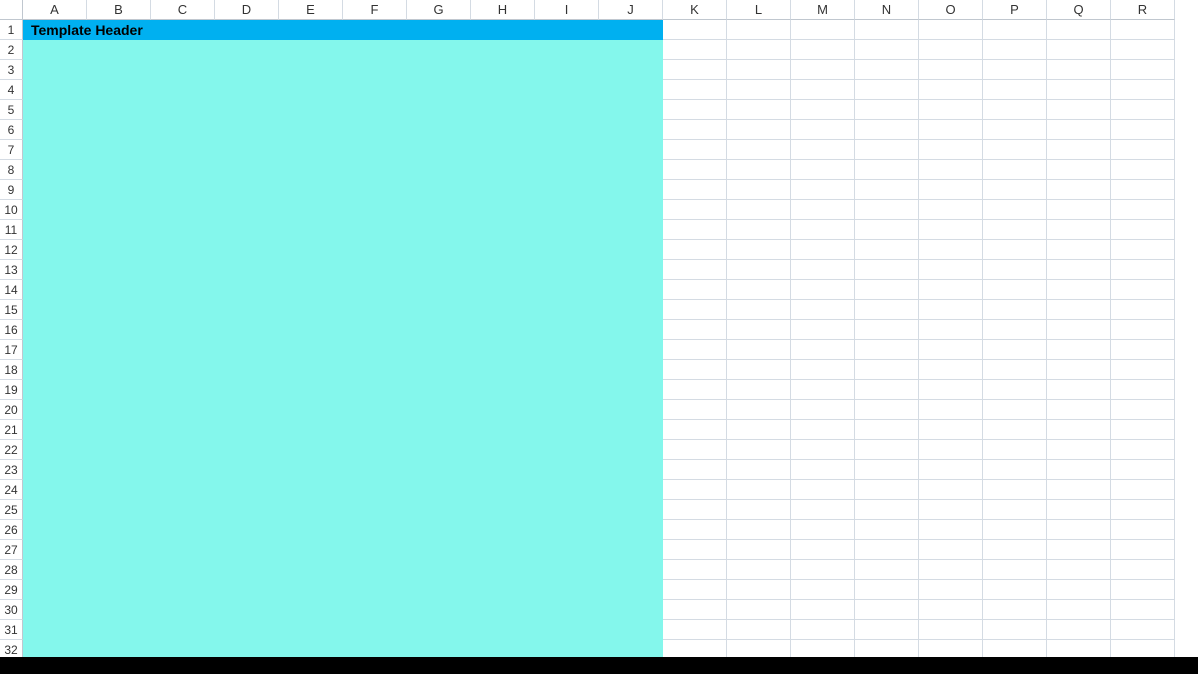  I want to click on cell-f31, so click(375, 630).